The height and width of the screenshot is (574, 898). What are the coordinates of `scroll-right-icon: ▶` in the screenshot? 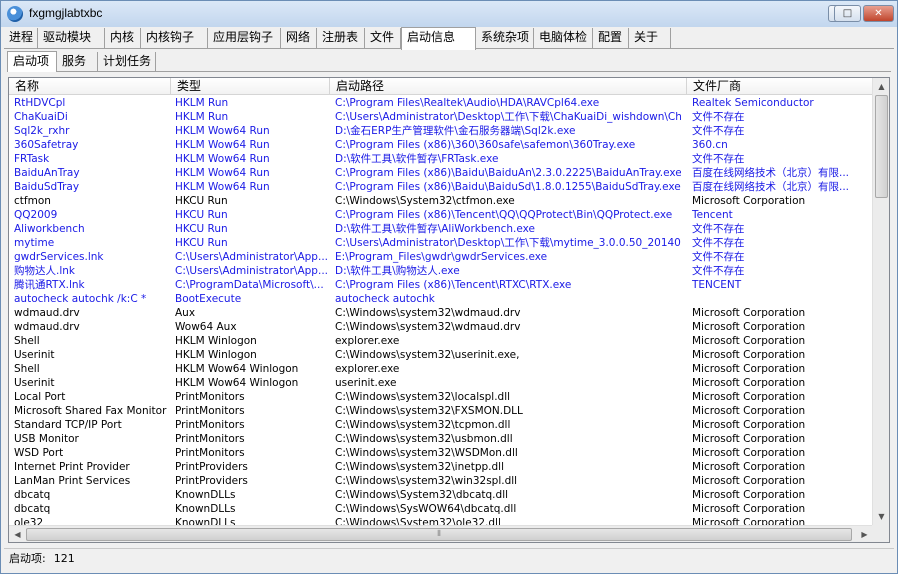 It's located at (864, 534).